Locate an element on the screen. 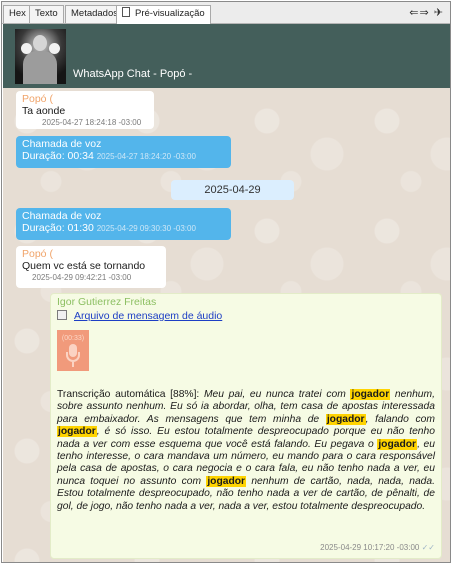 The image size is (453, 565). microphone-stand-shape is located at coordinates (73, 357).